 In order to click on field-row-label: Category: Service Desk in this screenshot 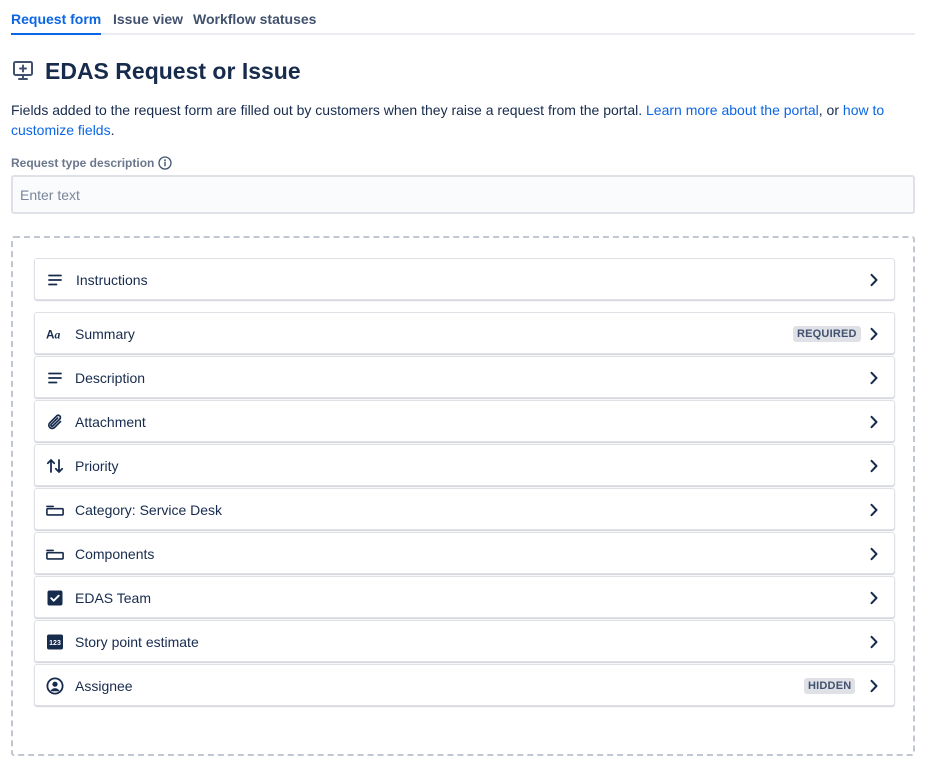, I will do `click(149, 510)`.